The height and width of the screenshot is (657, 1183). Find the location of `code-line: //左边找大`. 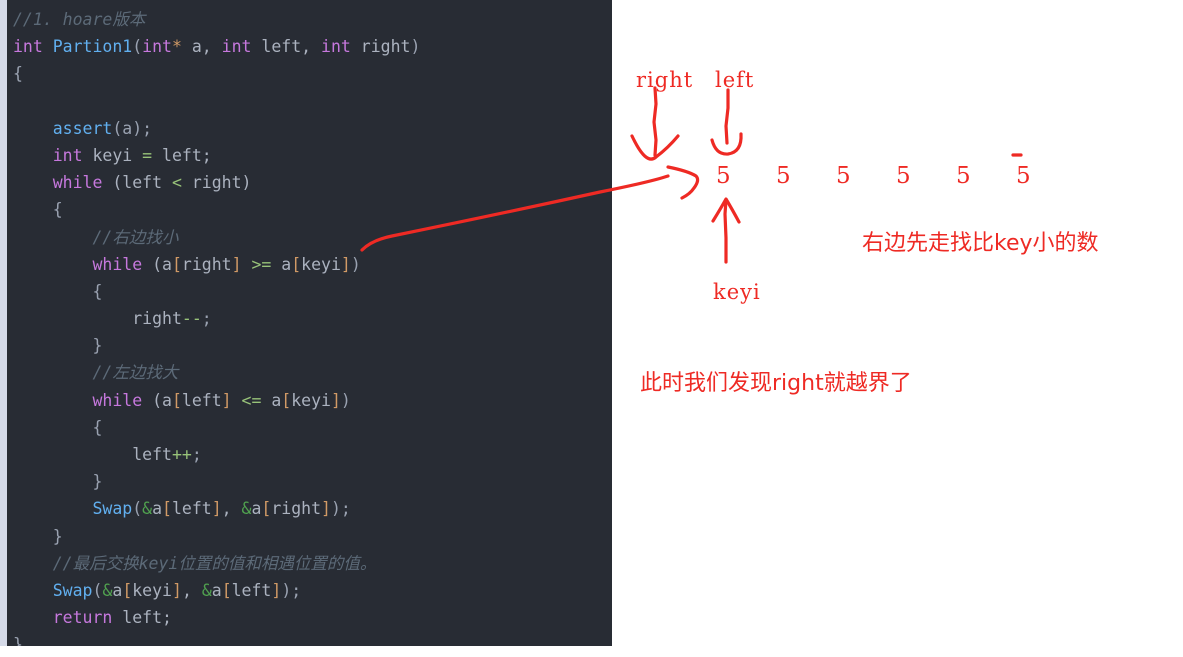

code-line: //左边找大 is located at coordinates (309, 372).